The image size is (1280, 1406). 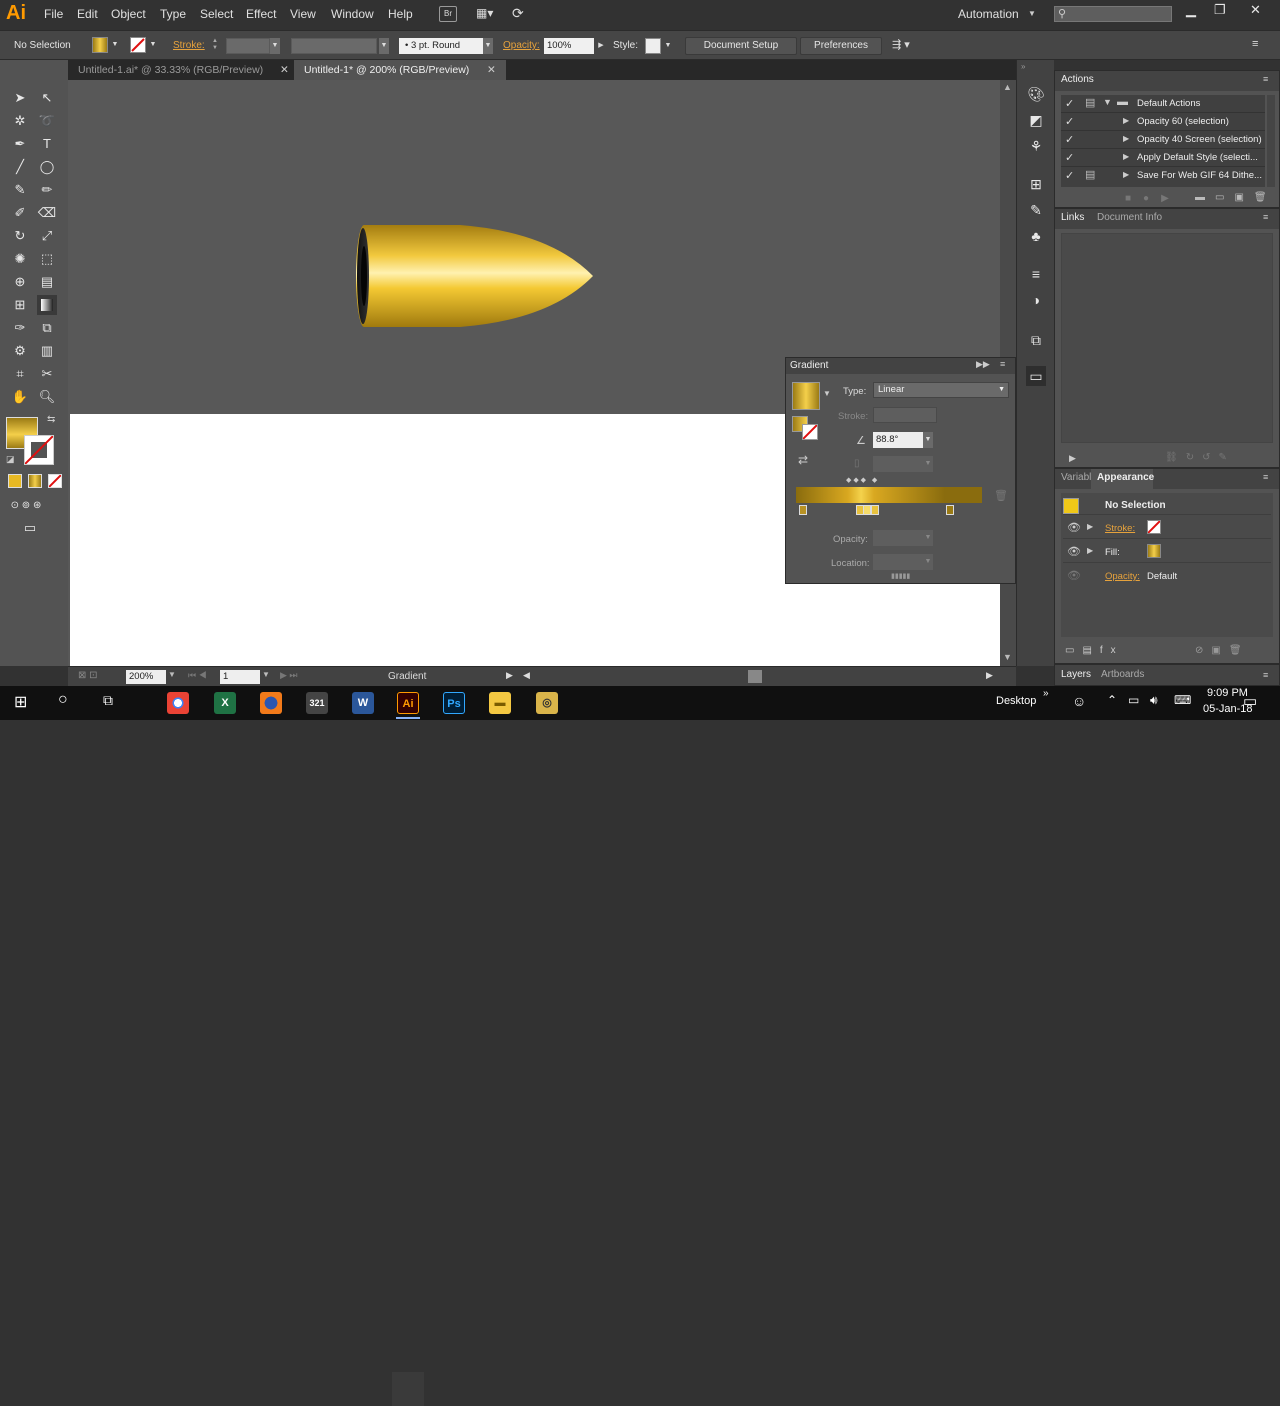 I want to click on pen-tool-icon: ✒, so click(x=20, y=144).